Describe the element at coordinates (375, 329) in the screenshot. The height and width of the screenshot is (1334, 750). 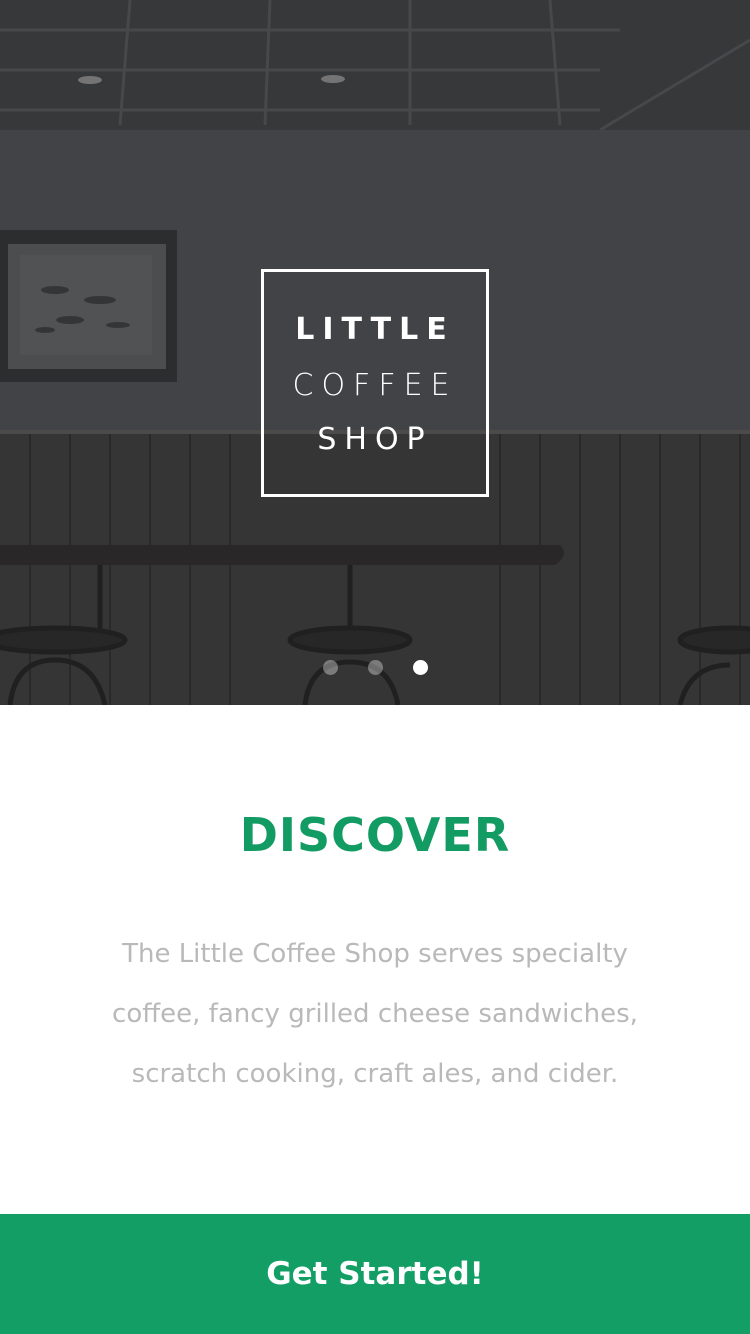
I see `logo-line-little: LITTLE` at that location.